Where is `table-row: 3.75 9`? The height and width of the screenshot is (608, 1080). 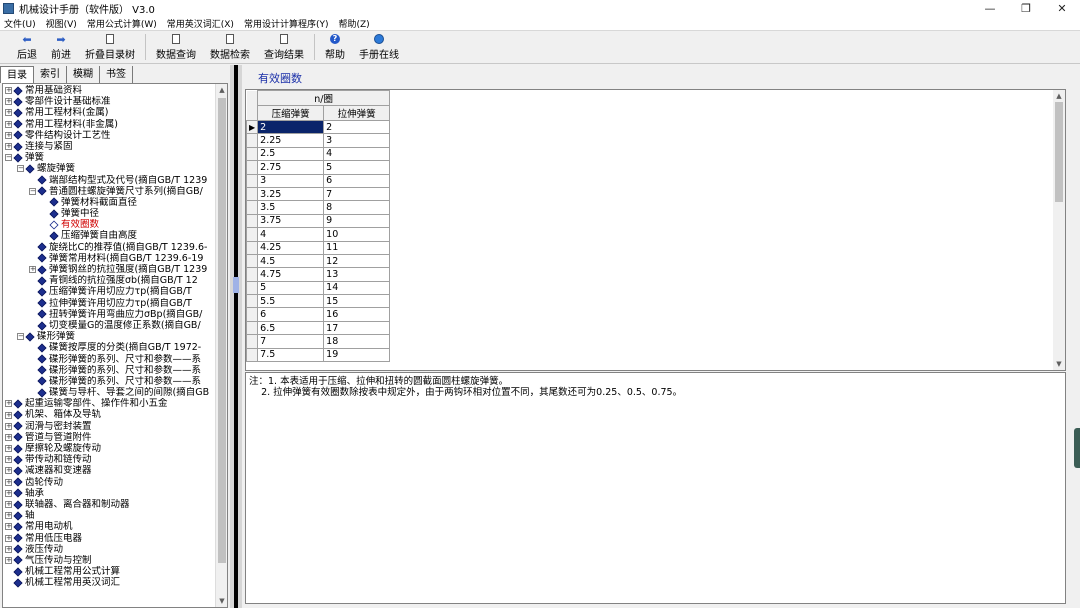
table-row: 3.75 9 is located at coordinates (318, 221).